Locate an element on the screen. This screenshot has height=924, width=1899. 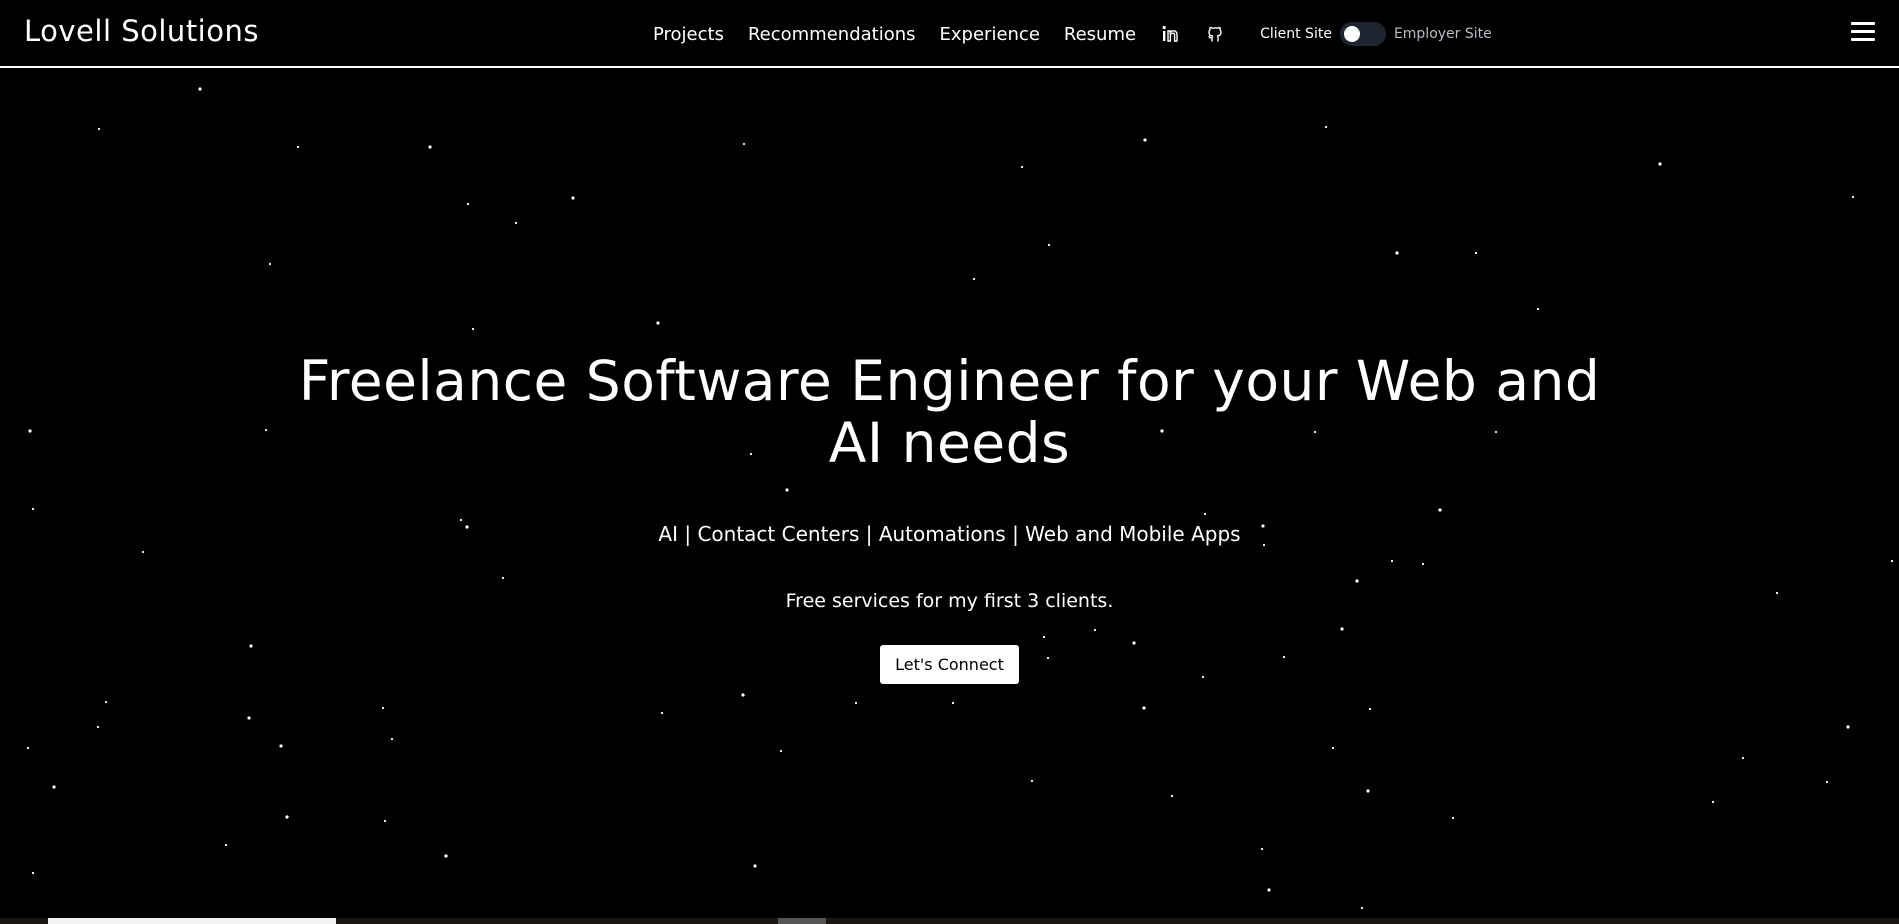
lets-connect-button: Let's Connect is located at coordinates (949, 664).